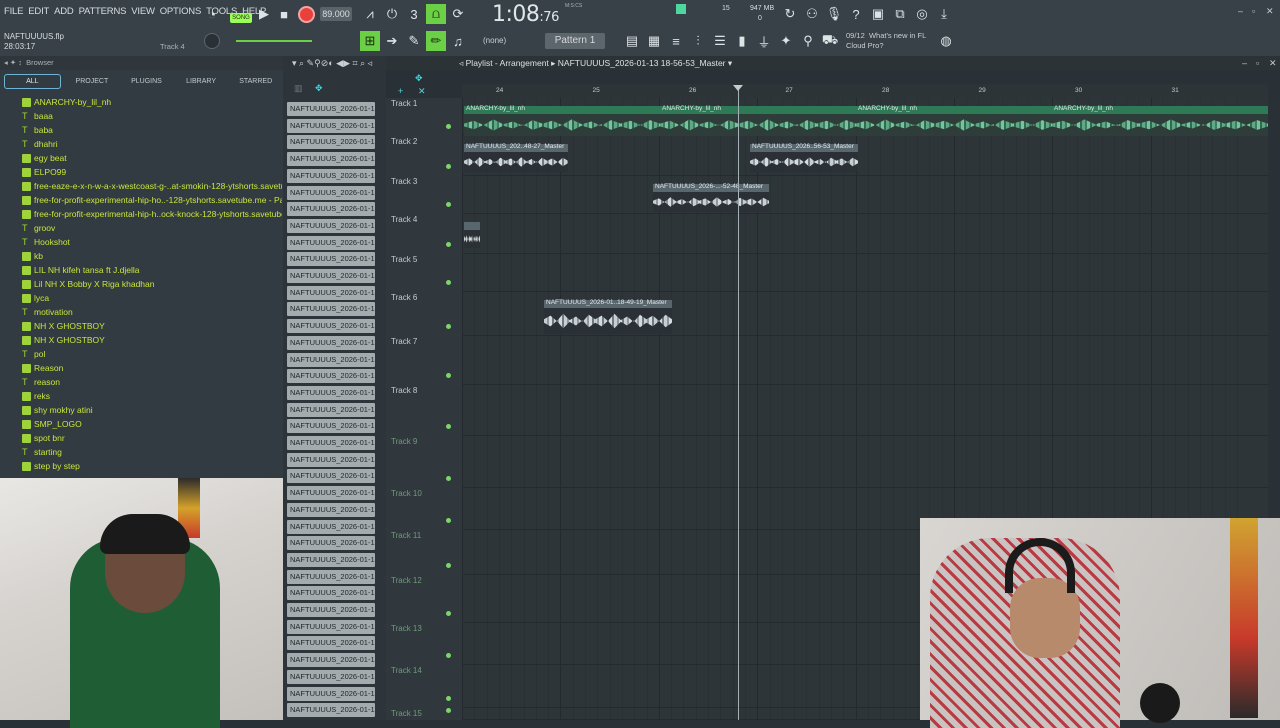  I want to click on browser-item: spot bnr, so click(152, 438).